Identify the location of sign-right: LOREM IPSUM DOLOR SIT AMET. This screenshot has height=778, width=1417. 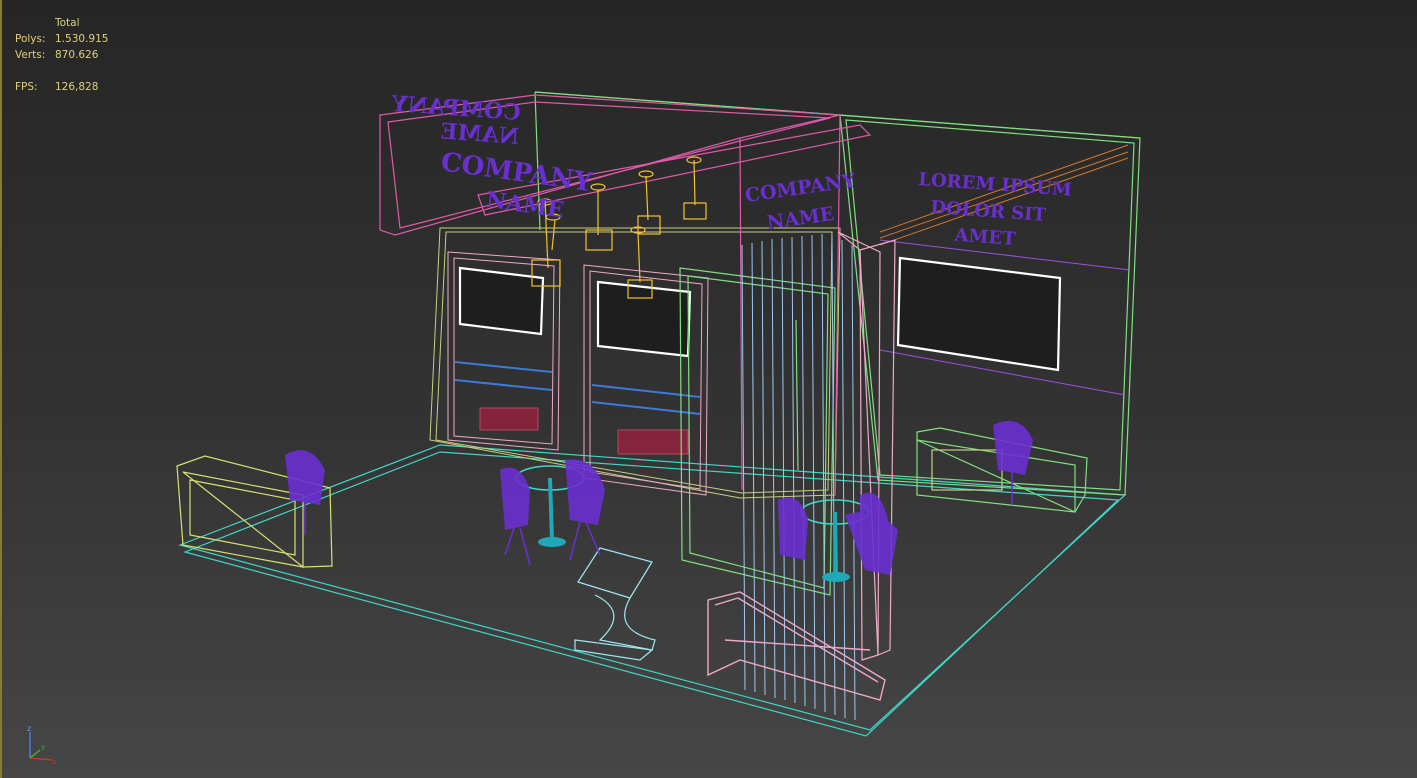
(995, 209).